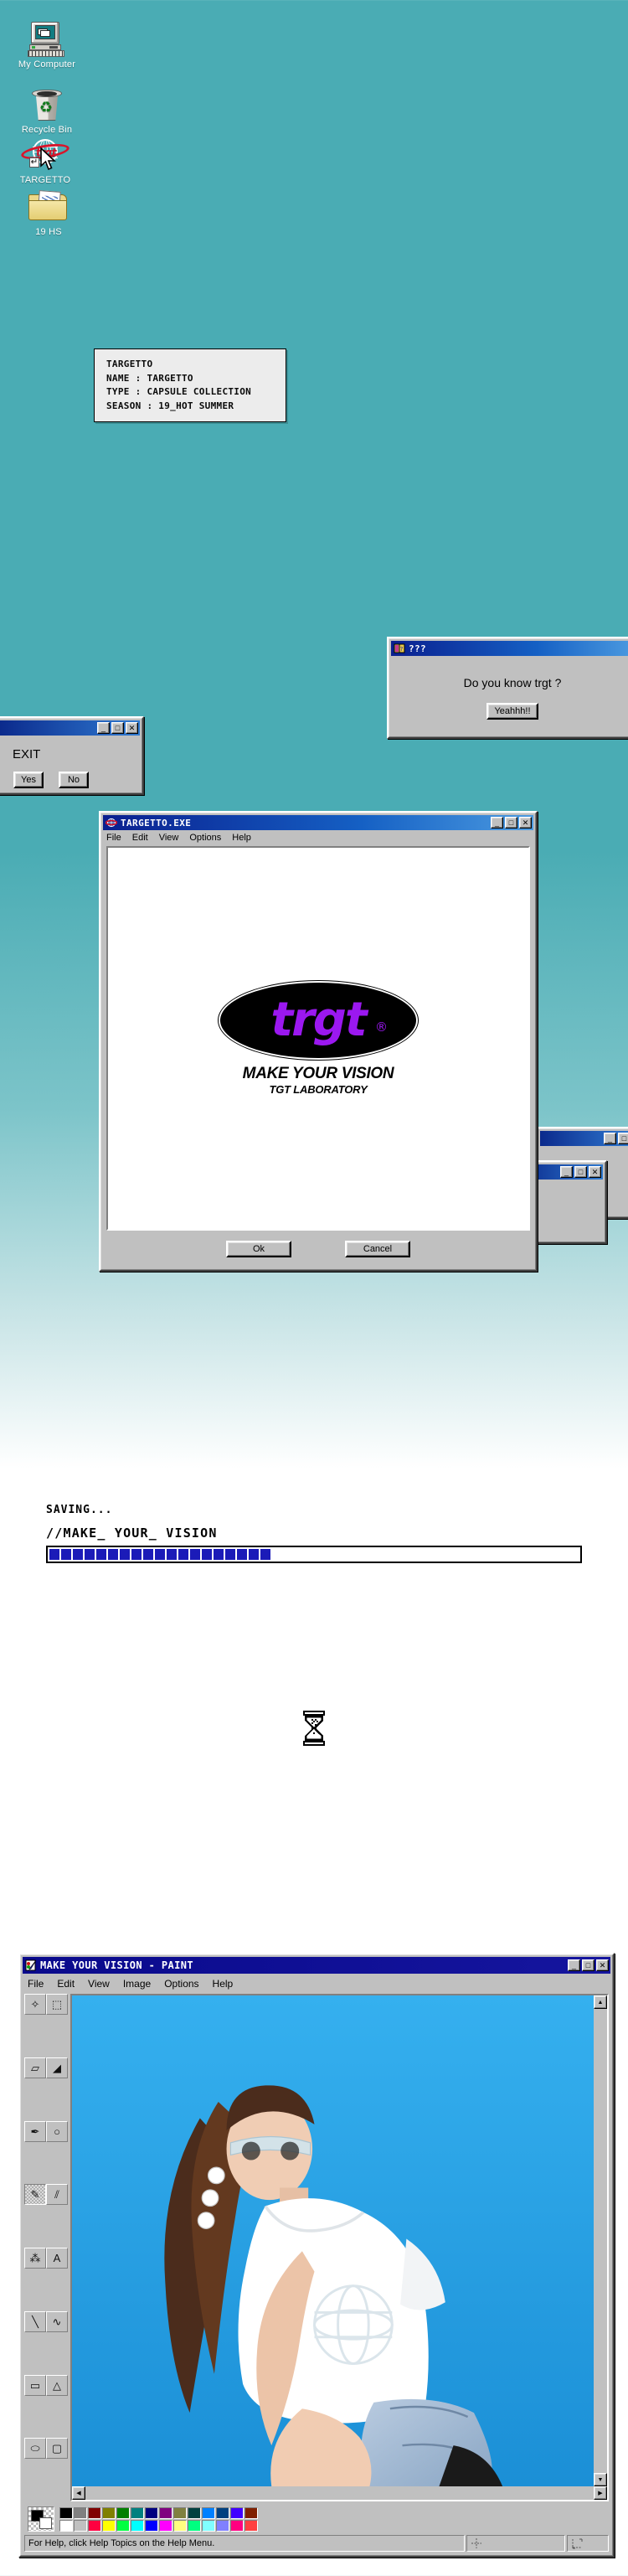  What do you see at coordinates (316, 1983) in the screenshot?
I see `paint-menubar: File Edit View Image Options Help` at bounding box center [316, 1983].